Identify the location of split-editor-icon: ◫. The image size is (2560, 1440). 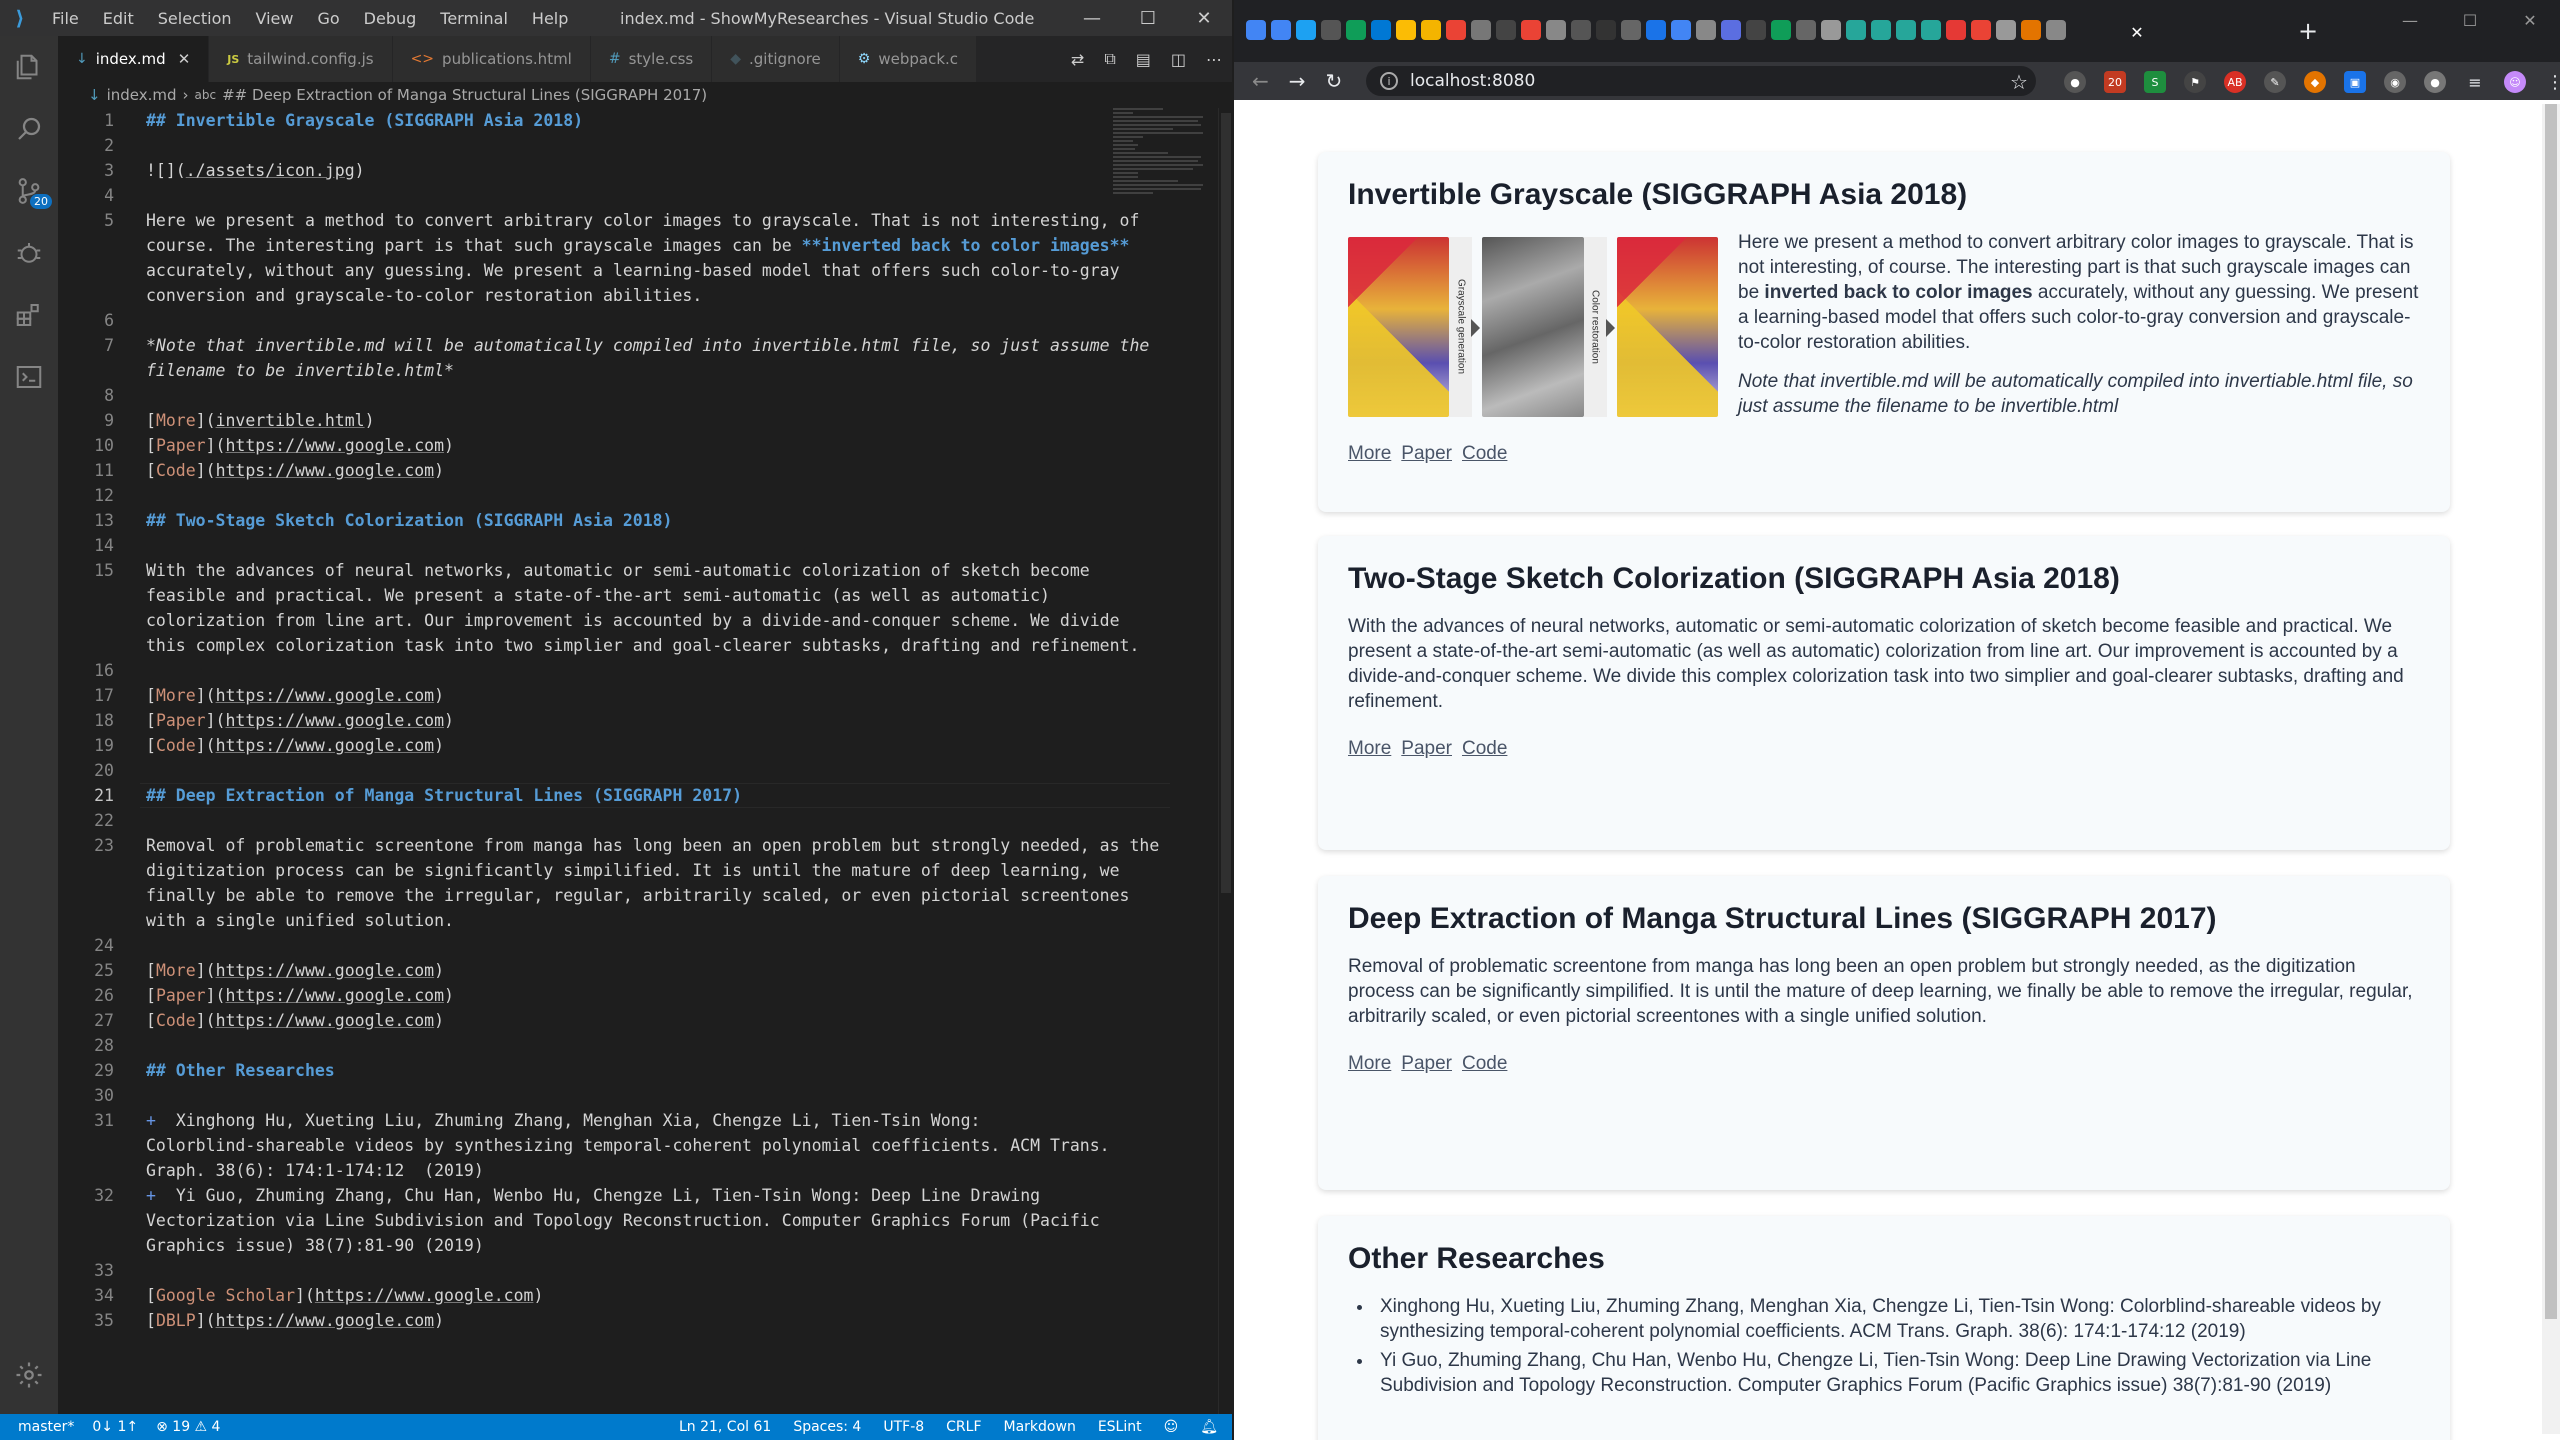
(1178, 59).